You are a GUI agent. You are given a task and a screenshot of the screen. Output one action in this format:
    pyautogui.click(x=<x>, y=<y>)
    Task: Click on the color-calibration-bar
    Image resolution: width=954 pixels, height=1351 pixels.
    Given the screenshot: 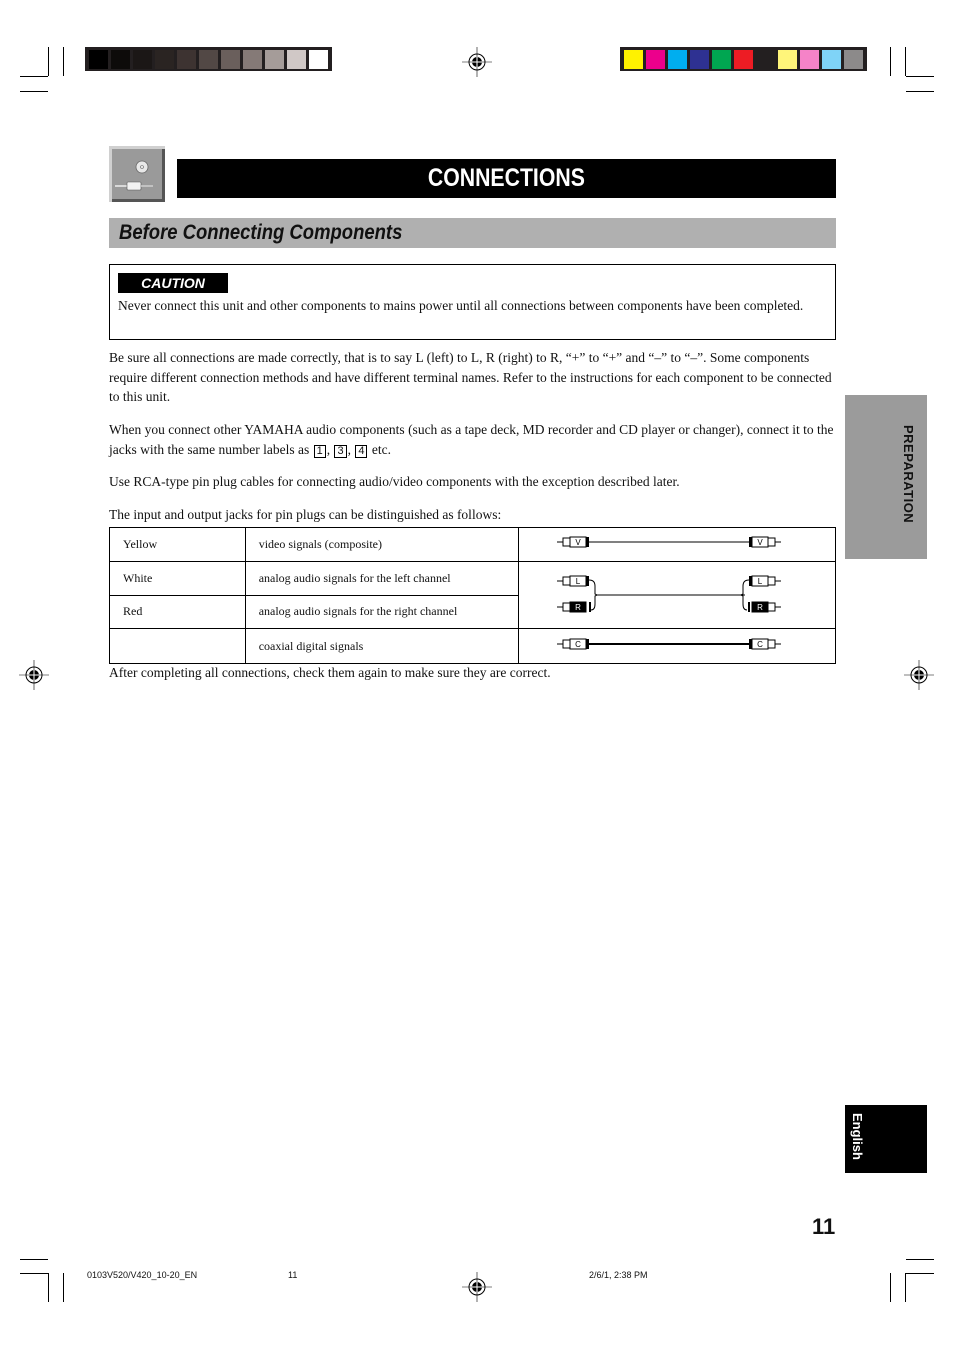 What is the action you would take?
    pyautogui.click(x=743, y=59)
    